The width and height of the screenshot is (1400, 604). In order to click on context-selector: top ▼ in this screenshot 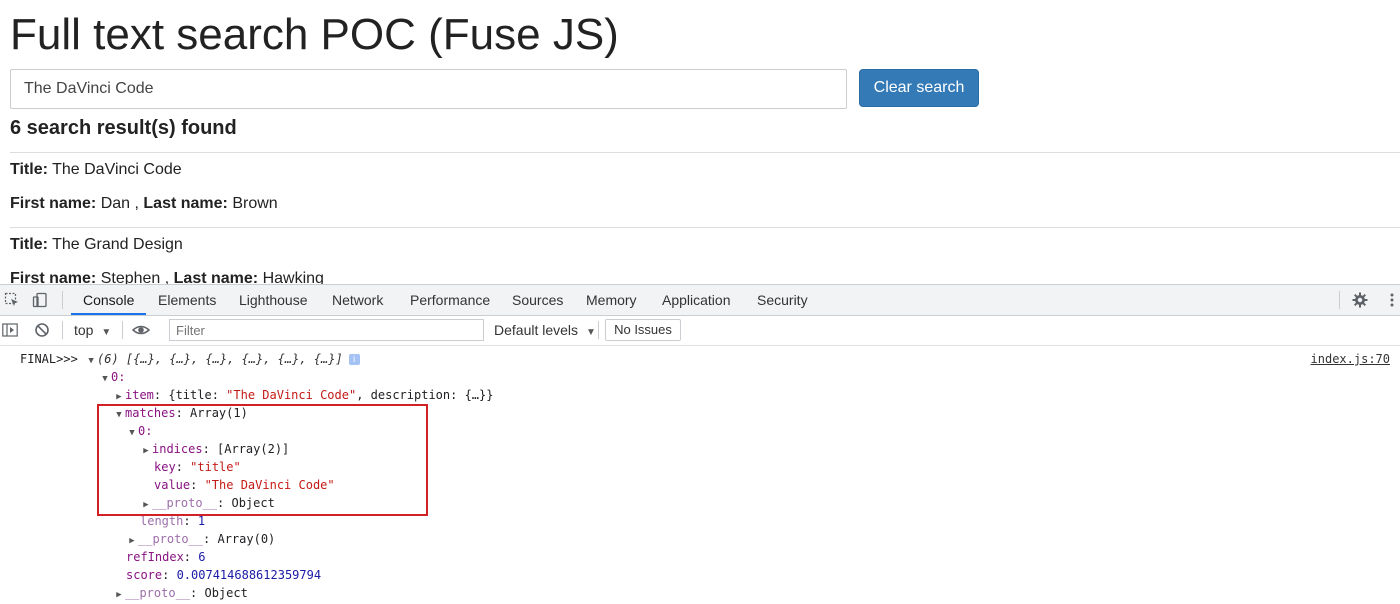, I will do `click(92, 330)`.